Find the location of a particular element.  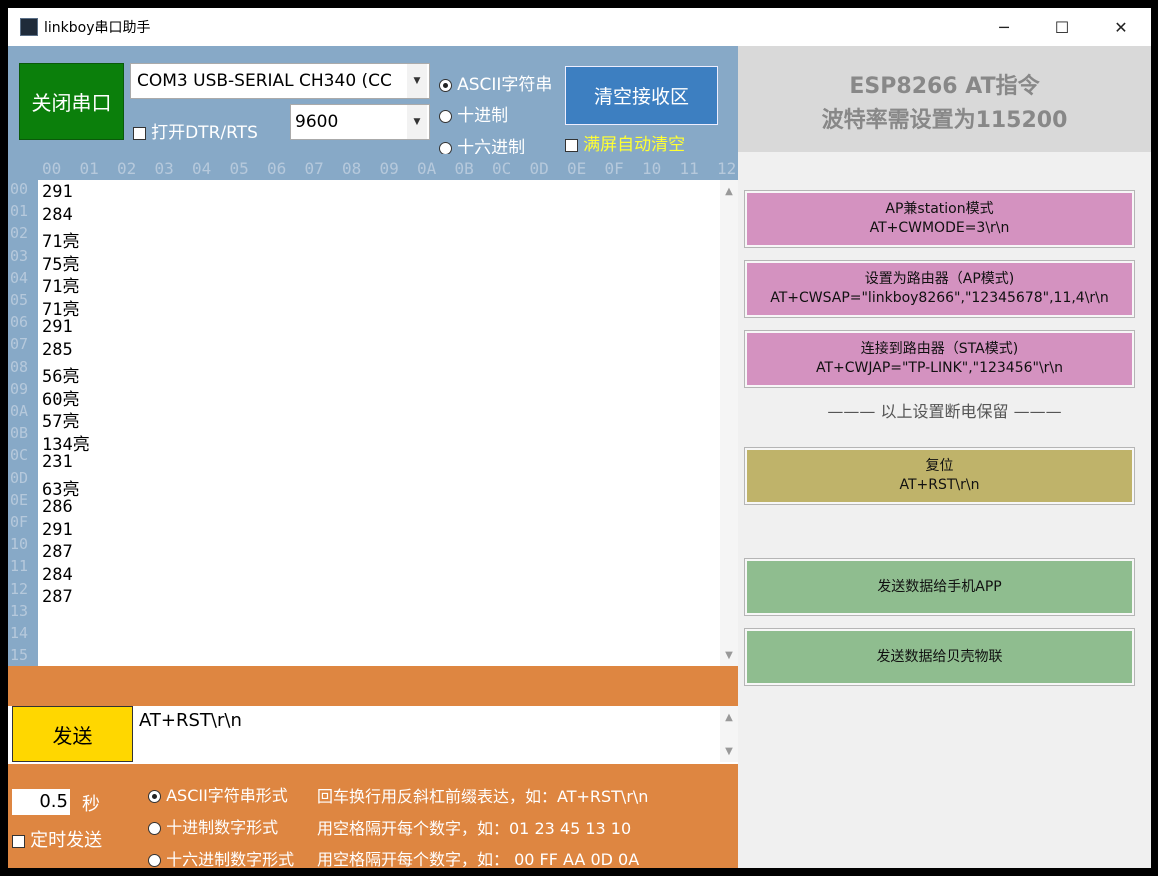

row-number: 10 is located at coordinates (19, 544).